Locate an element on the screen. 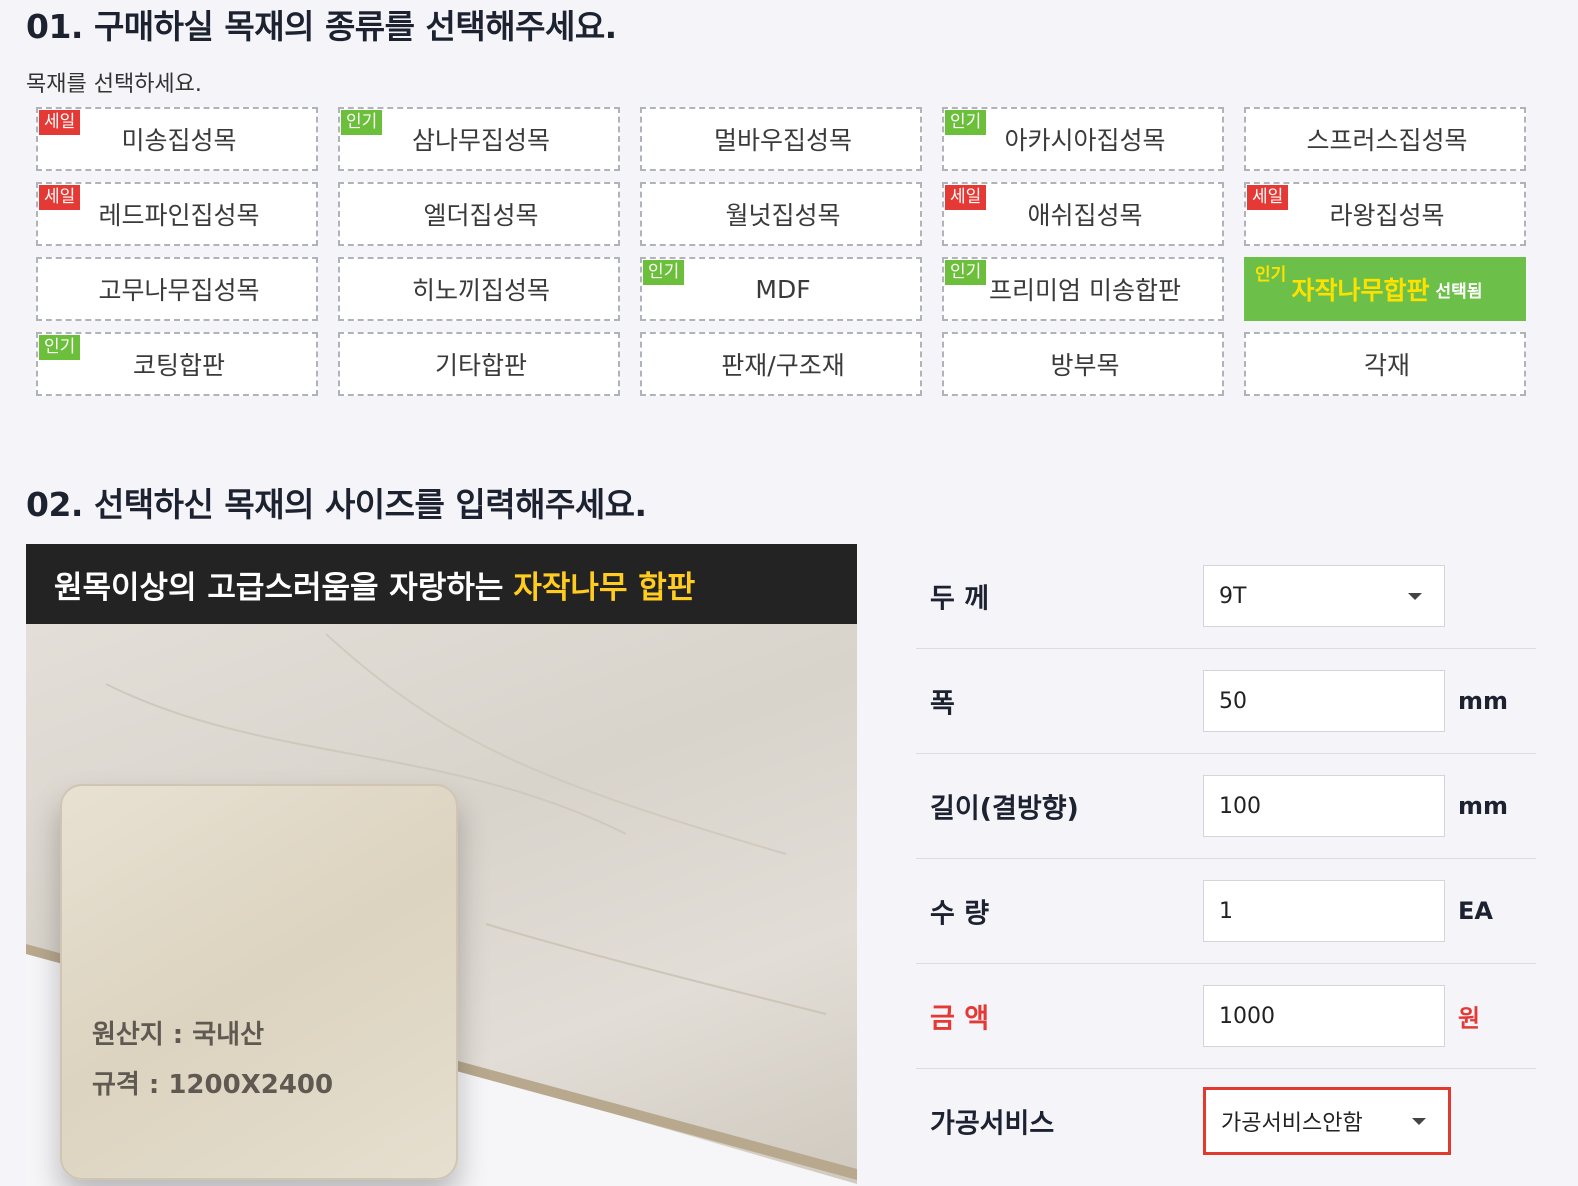  wood-type-label: 프리미엄 미송합판 is located at coordinates (1085, 290).